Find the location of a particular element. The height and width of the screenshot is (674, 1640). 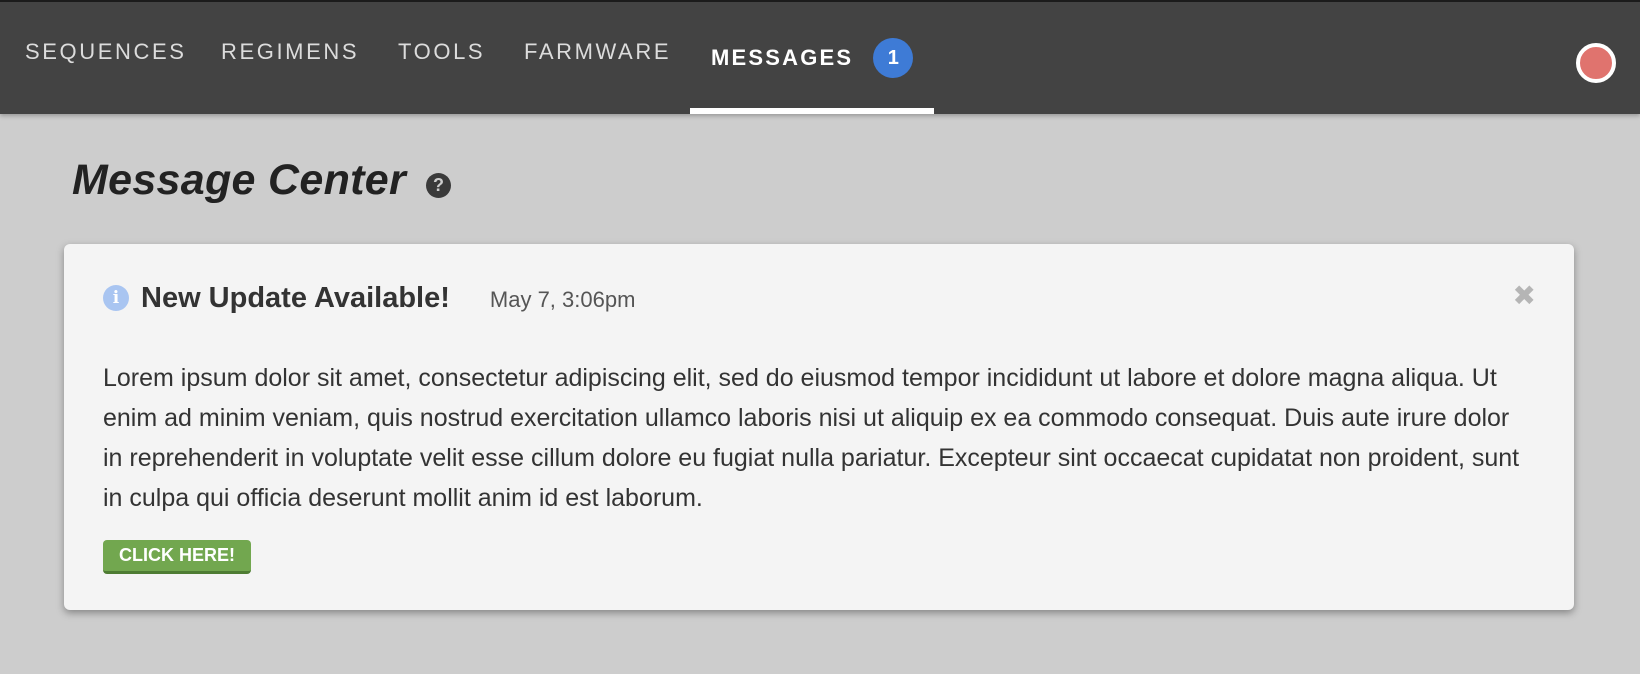

nav-tab-regimens: REGIMENS is located at coordinates (290, 54).